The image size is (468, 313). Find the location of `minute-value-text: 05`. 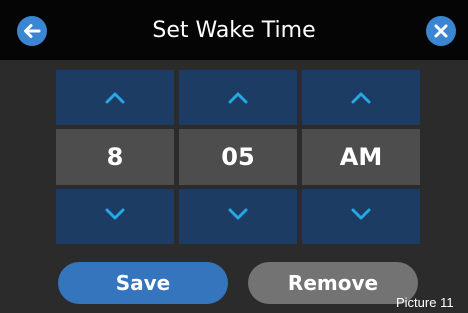

minute-value-text: 05 is located at coordinates (238, 157).